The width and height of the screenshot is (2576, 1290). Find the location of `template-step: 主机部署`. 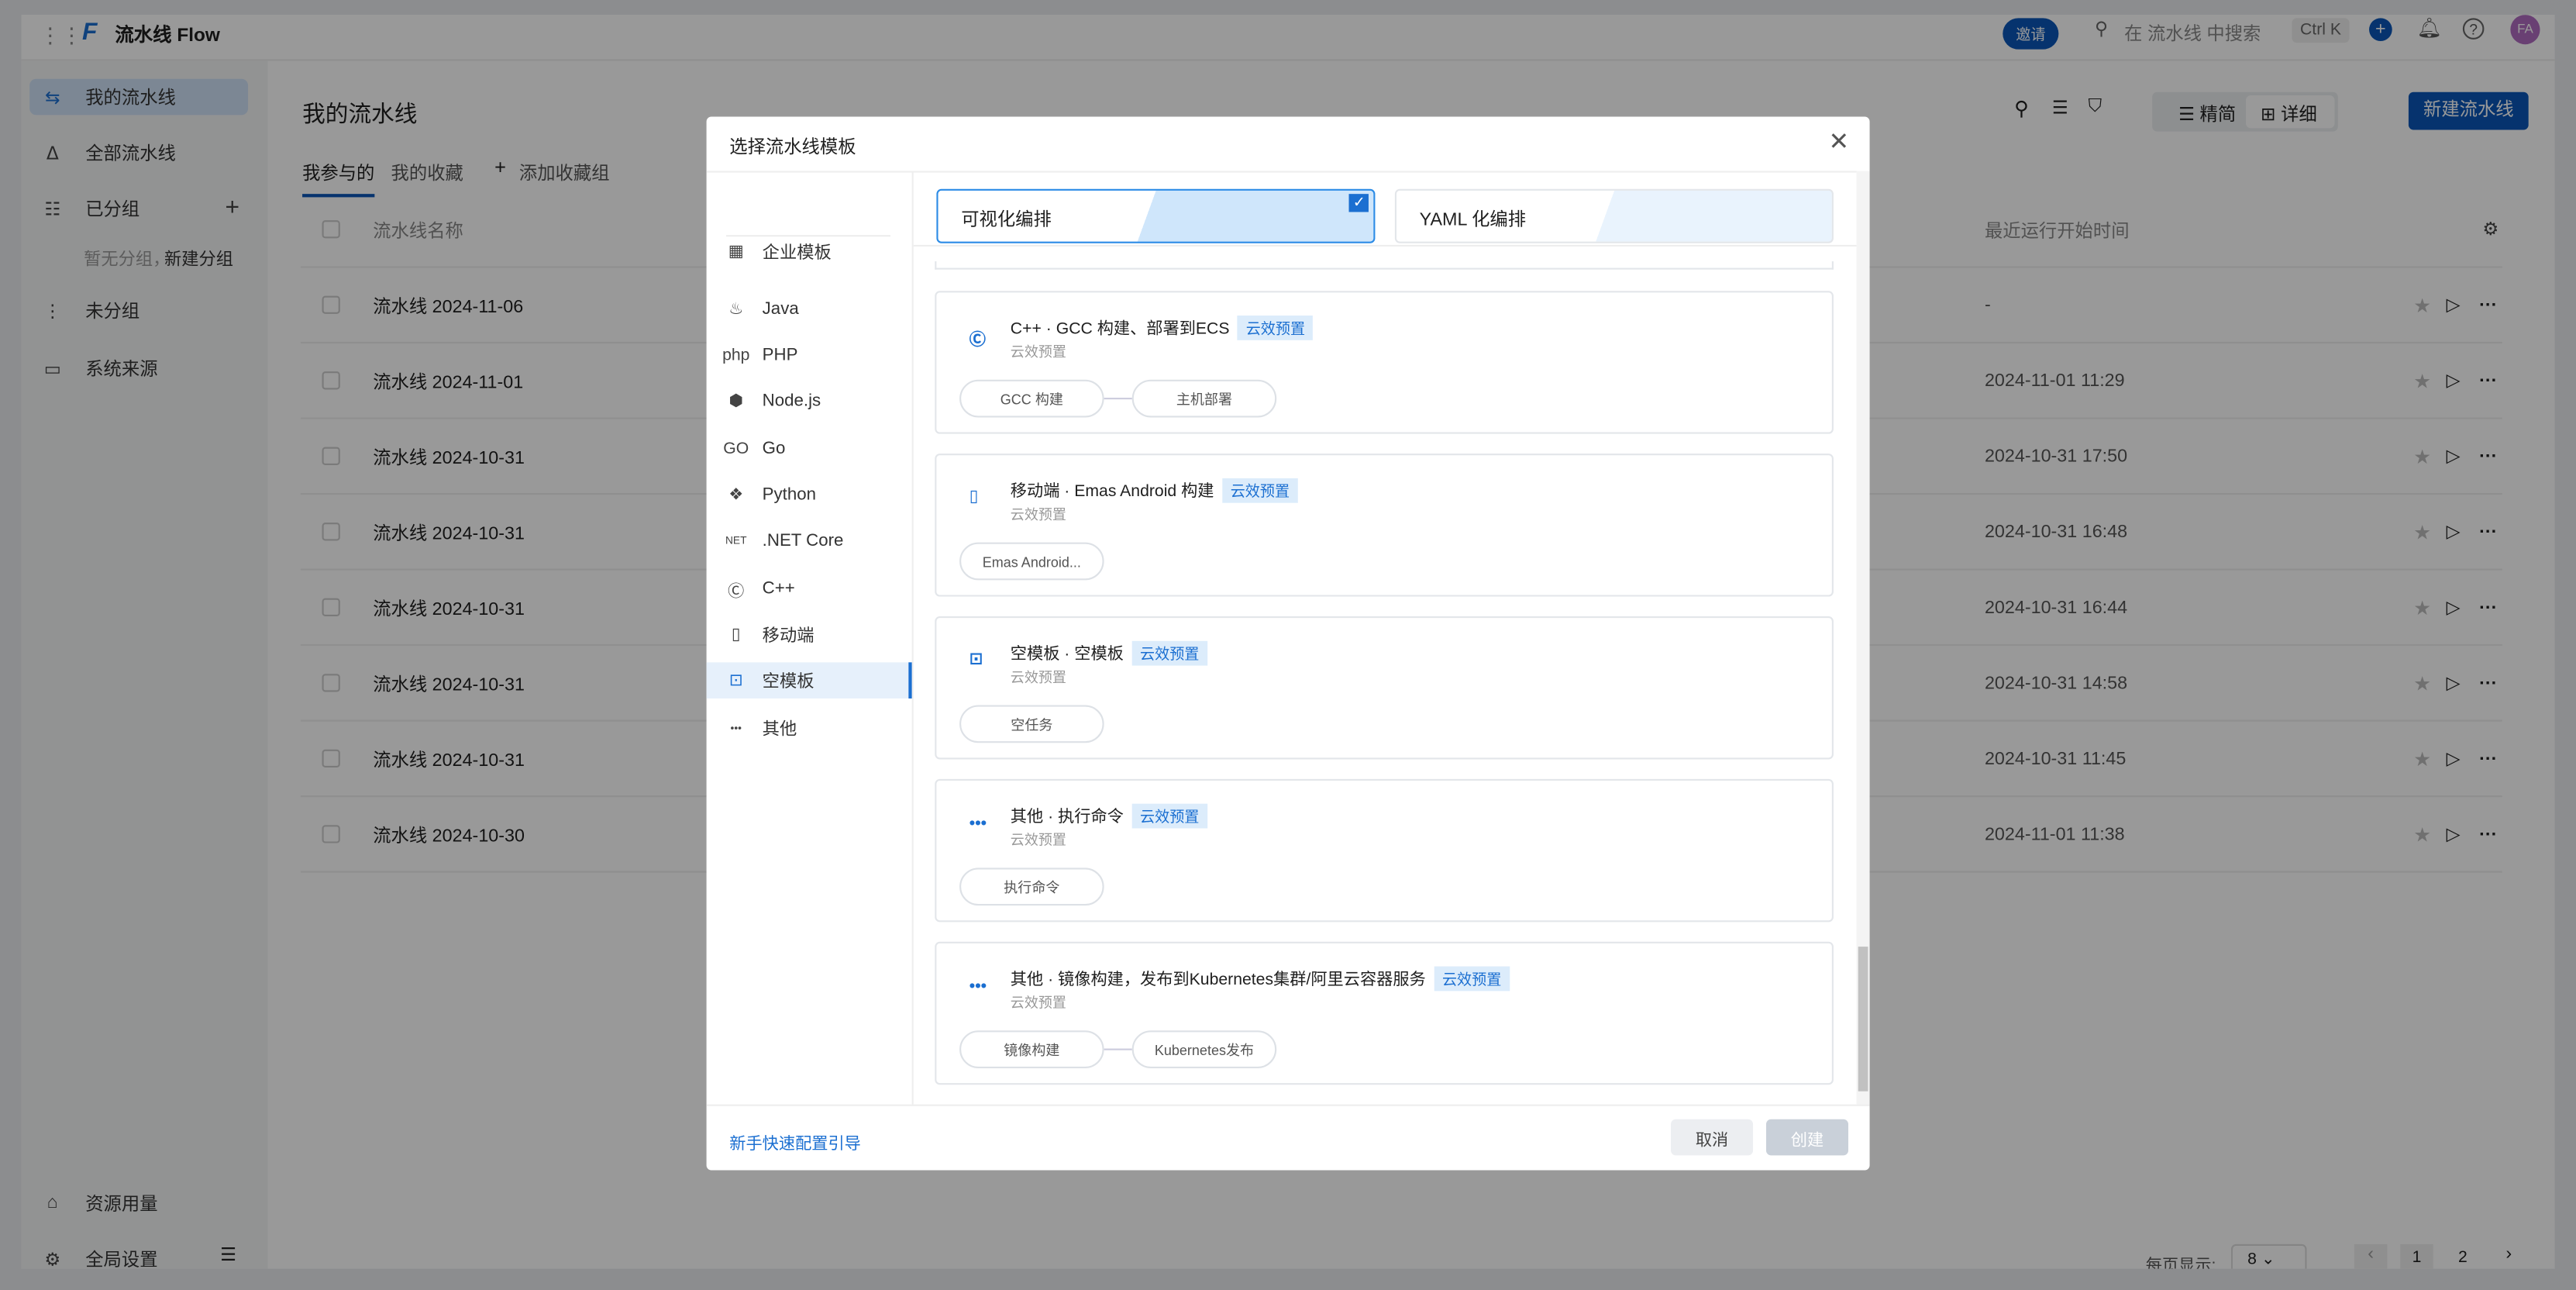

template-step: 主机部署 is located at coordinates (1204, 398).